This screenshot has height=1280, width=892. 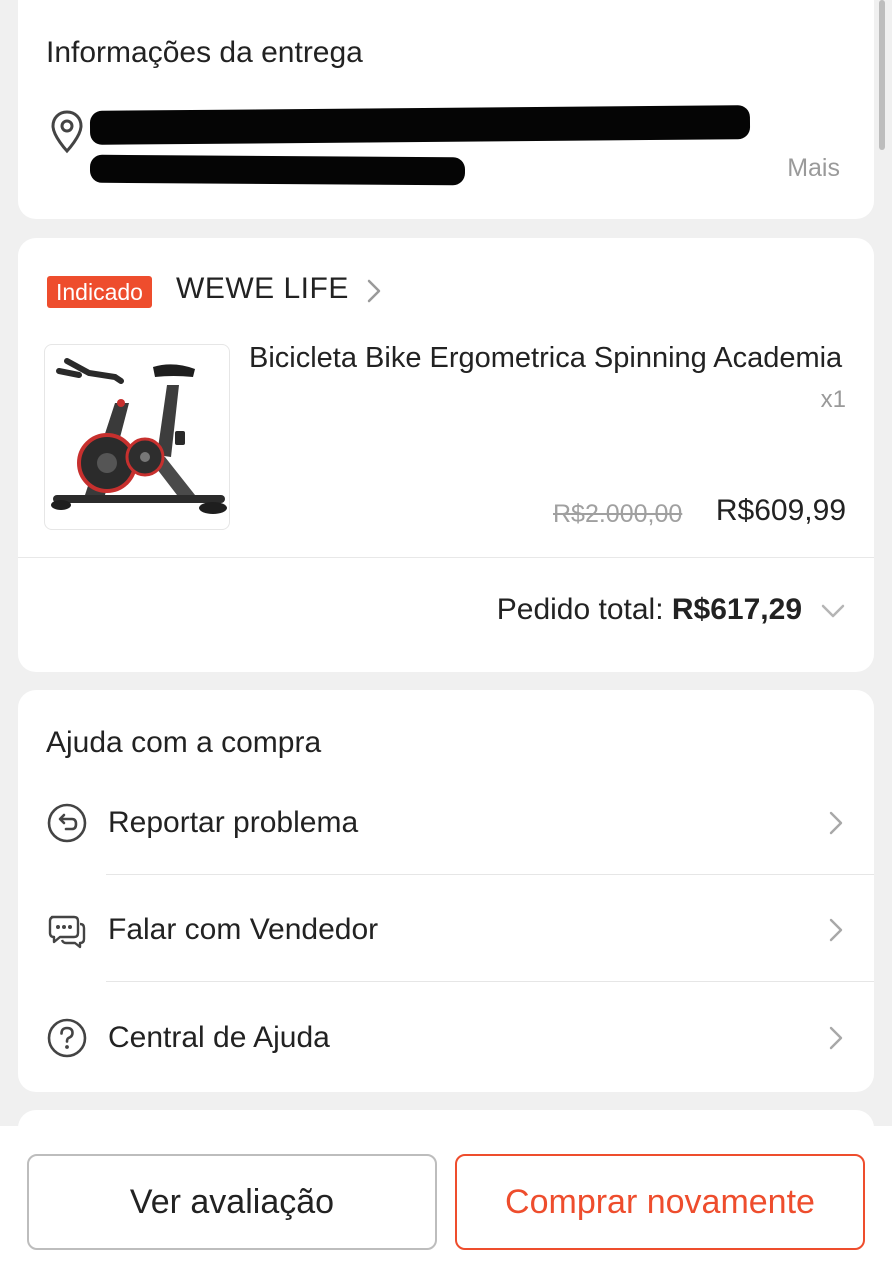 What do you see at coordinates (67, 1038) in the screenshot?
I see `question-circle-icon` at bounding box center [67, 1038].